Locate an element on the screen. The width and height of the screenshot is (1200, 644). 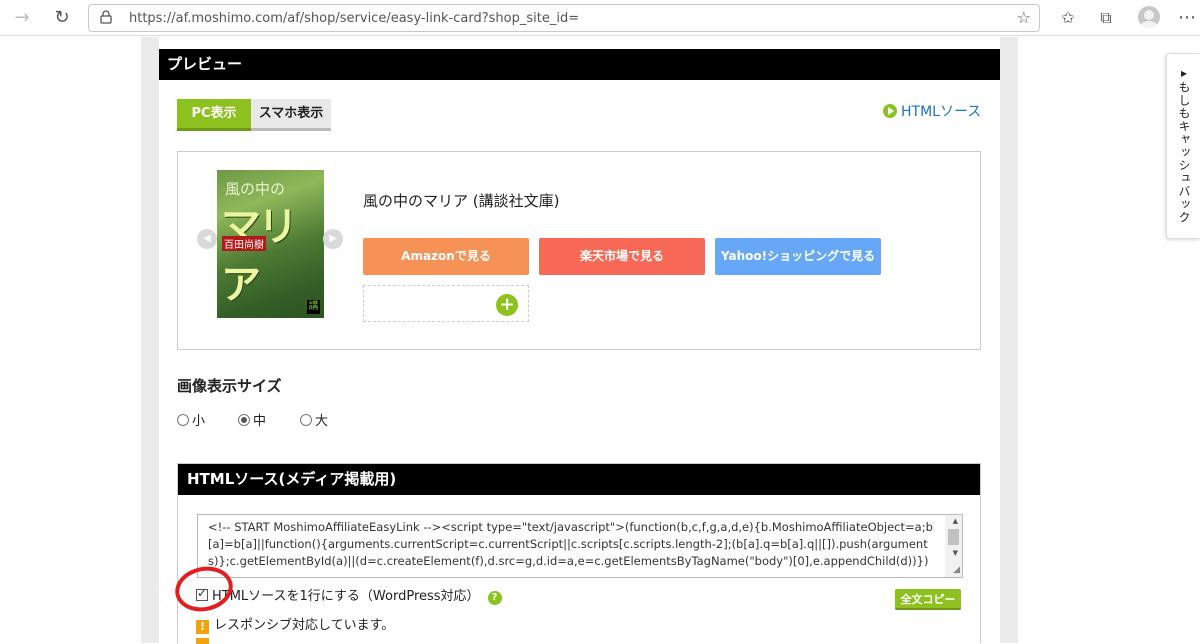
cashback-side-tab: ▸もしもキャッシュバック is located at coordinates (1183, 146).